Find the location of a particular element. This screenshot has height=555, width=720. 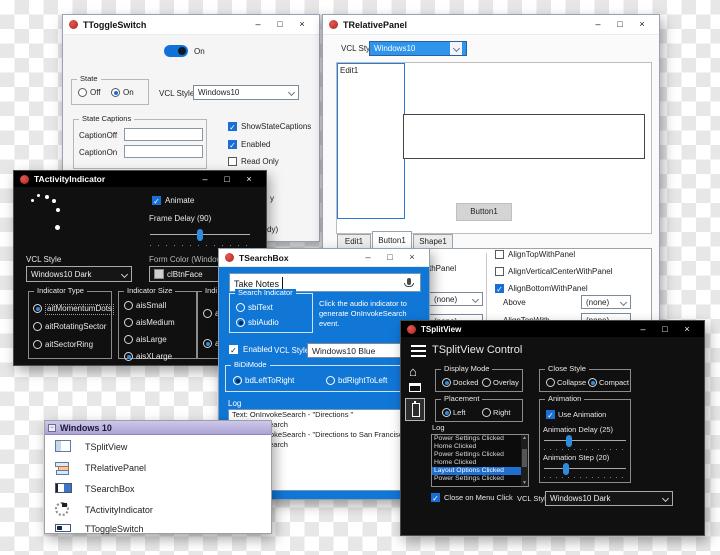

state-captions-caption: State Captions is located at coordinates (107, 119).